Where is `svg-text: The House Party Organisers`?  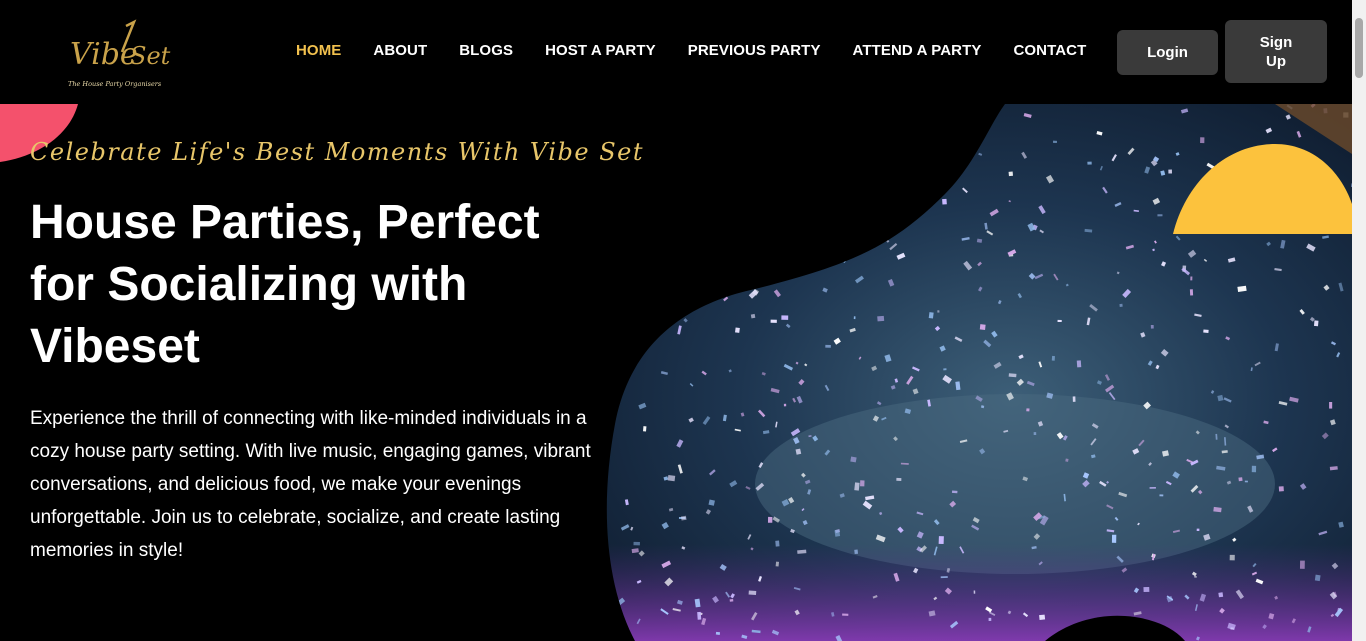
svg-text: The House Party Organisers is located at coordinates (115, 84).